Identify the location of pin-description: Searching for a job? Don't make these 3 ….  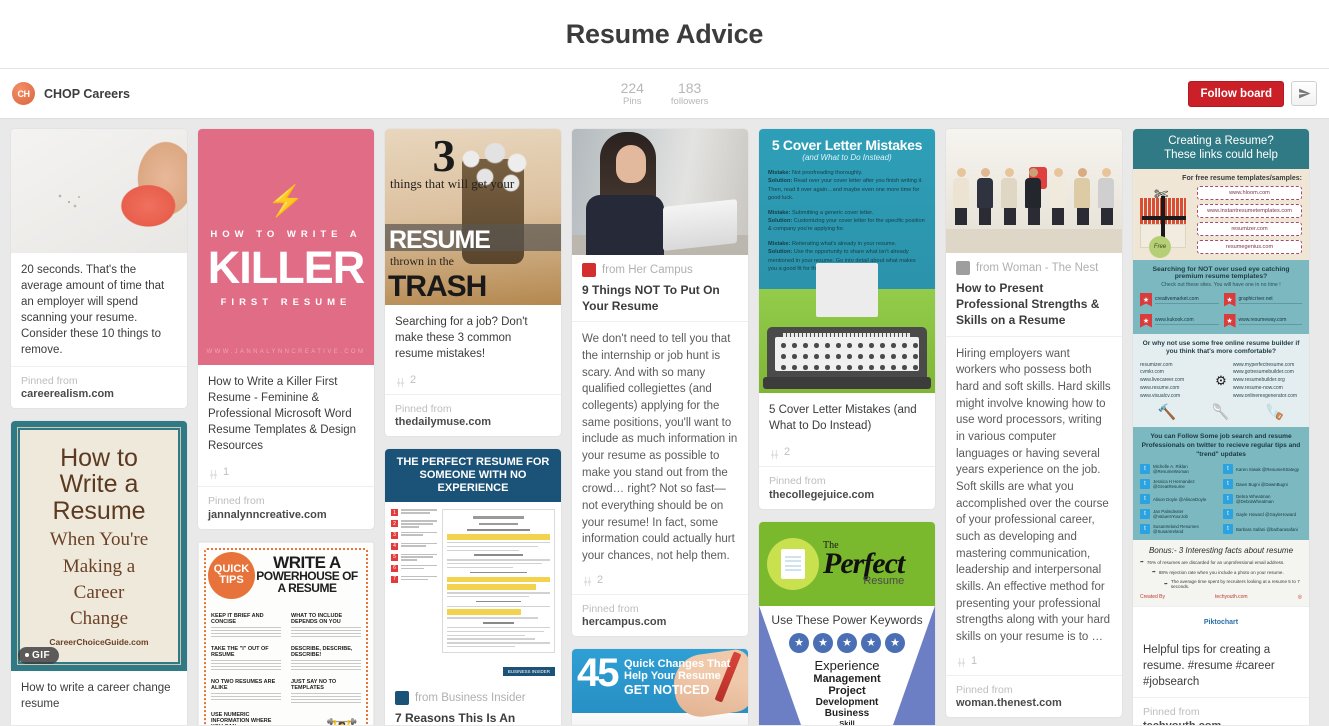
(461, 338).